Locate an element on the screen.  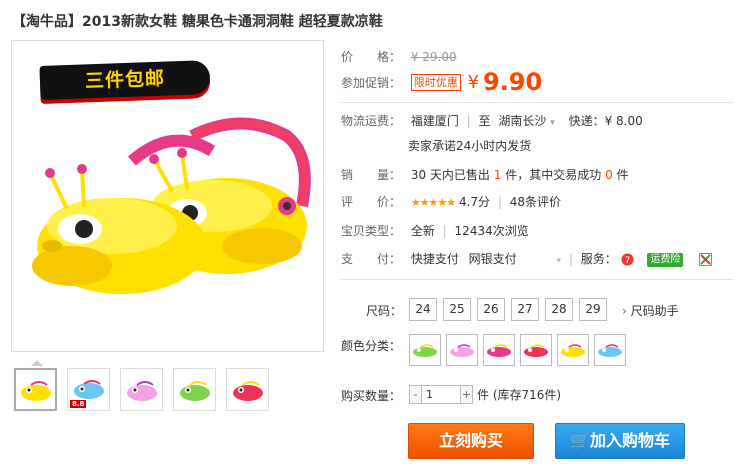
sales-row: 销 量： 30 天内已售出 1 件，其中交易成功 0 件 is located at coordinates (485, 174).